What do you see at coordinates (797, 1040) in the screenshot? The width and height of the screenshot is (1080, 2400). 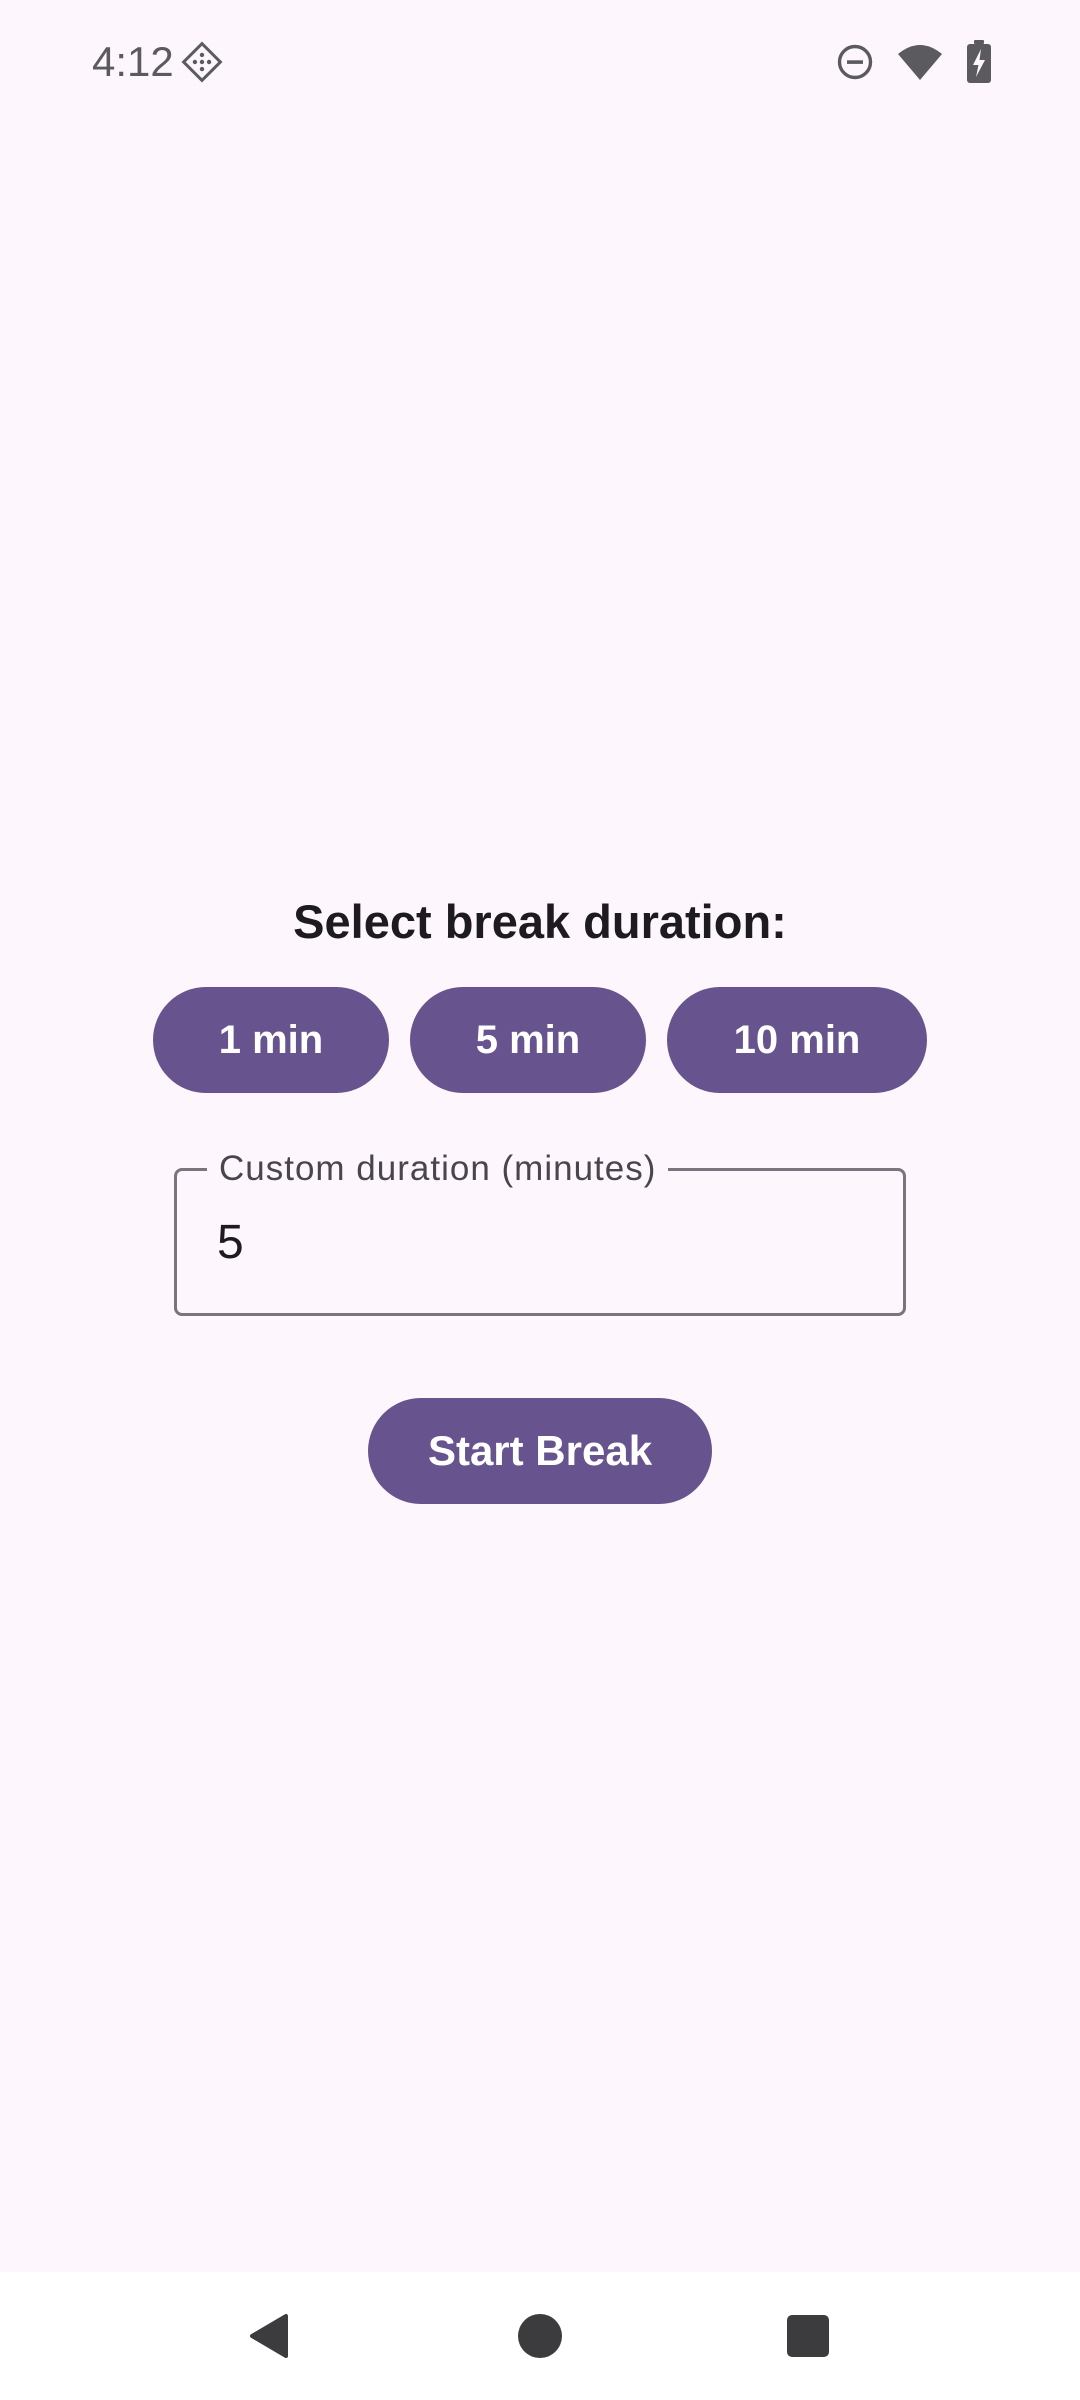 I see `preset-10-min-button: 10 min` at bounding box center [797, 1040].